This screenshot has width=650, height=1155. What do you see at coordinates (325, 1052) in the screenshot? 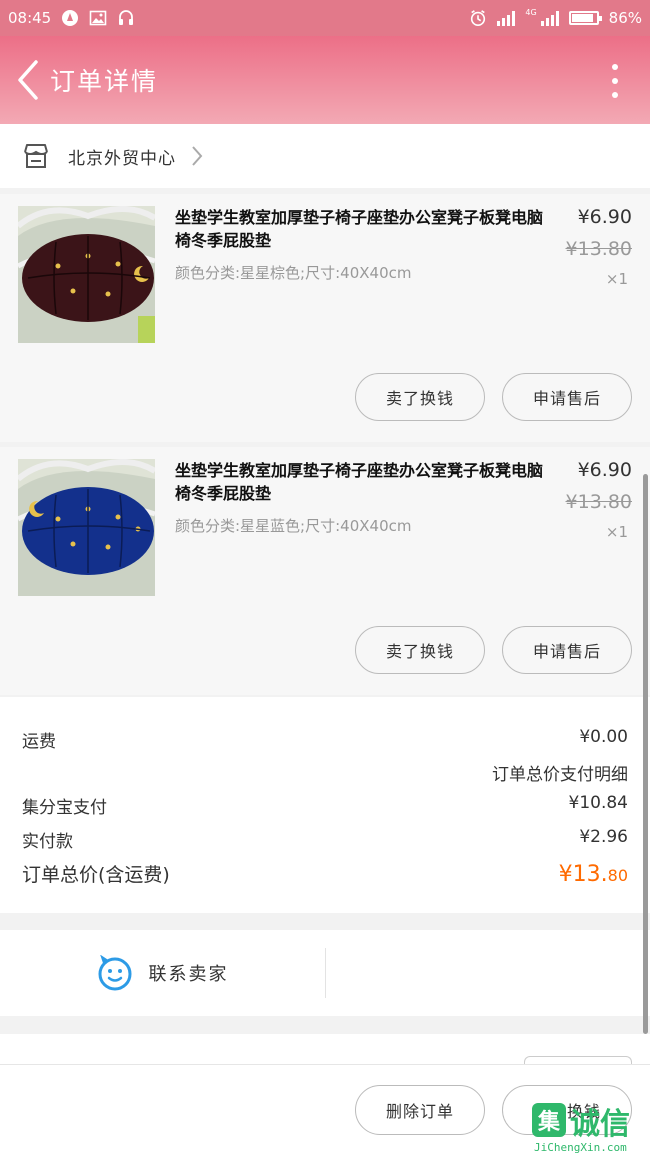
I see `partial-section` at bounding box center [325, 1052].